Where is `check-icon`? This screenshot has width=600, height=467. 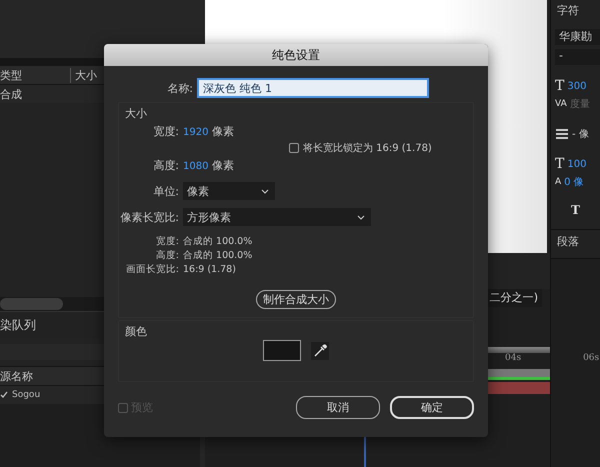 check-icon is located at coordinates (4, 395).